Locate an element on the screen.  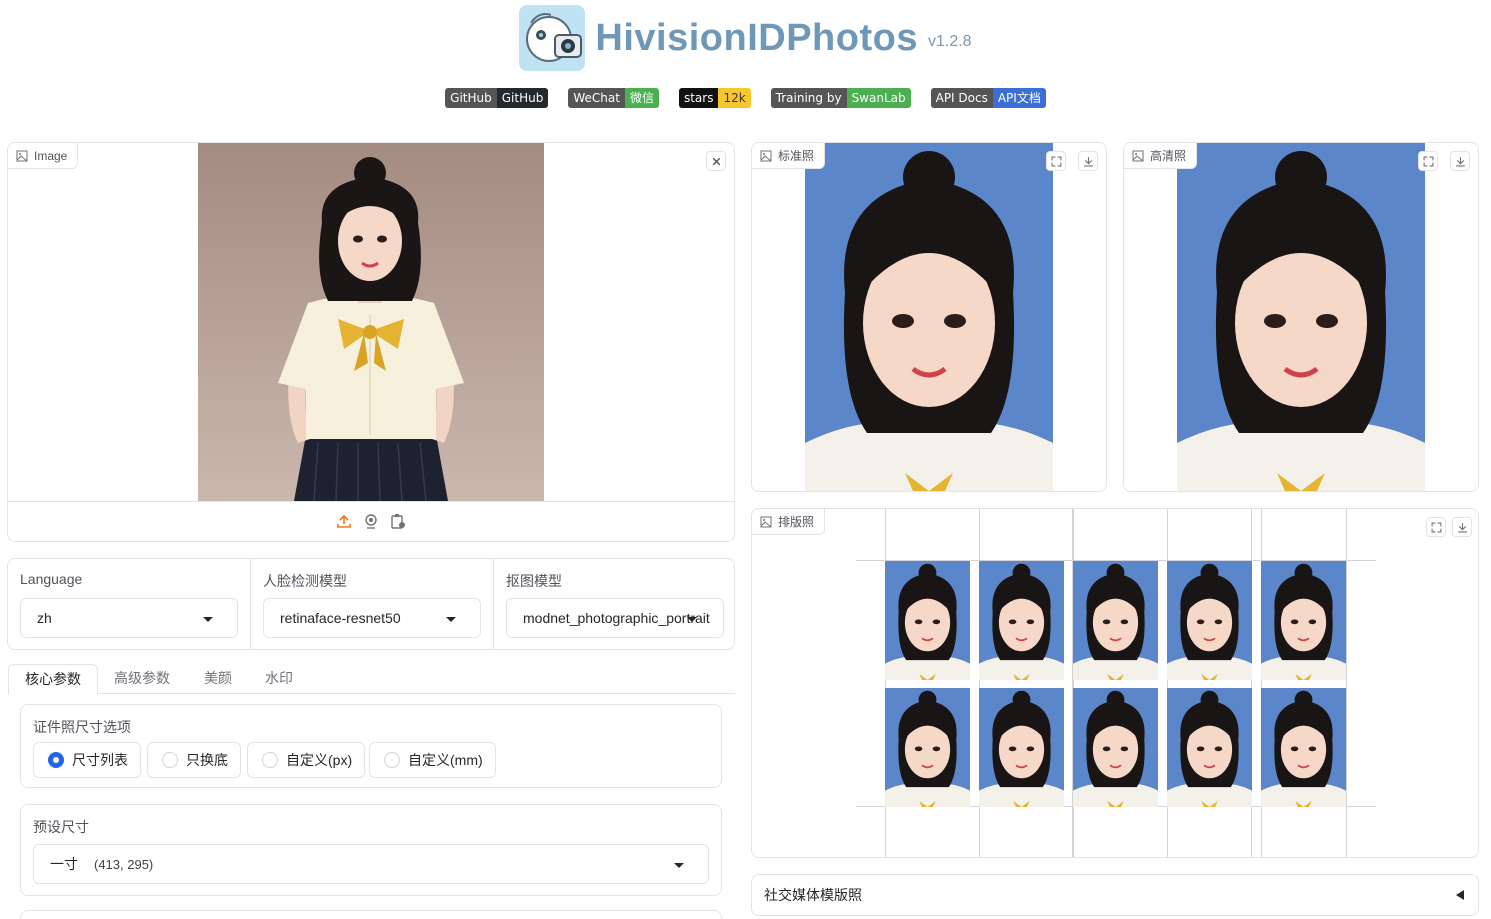
face-model-label: 人脸检测模型 is located at coordinates (305, 581).